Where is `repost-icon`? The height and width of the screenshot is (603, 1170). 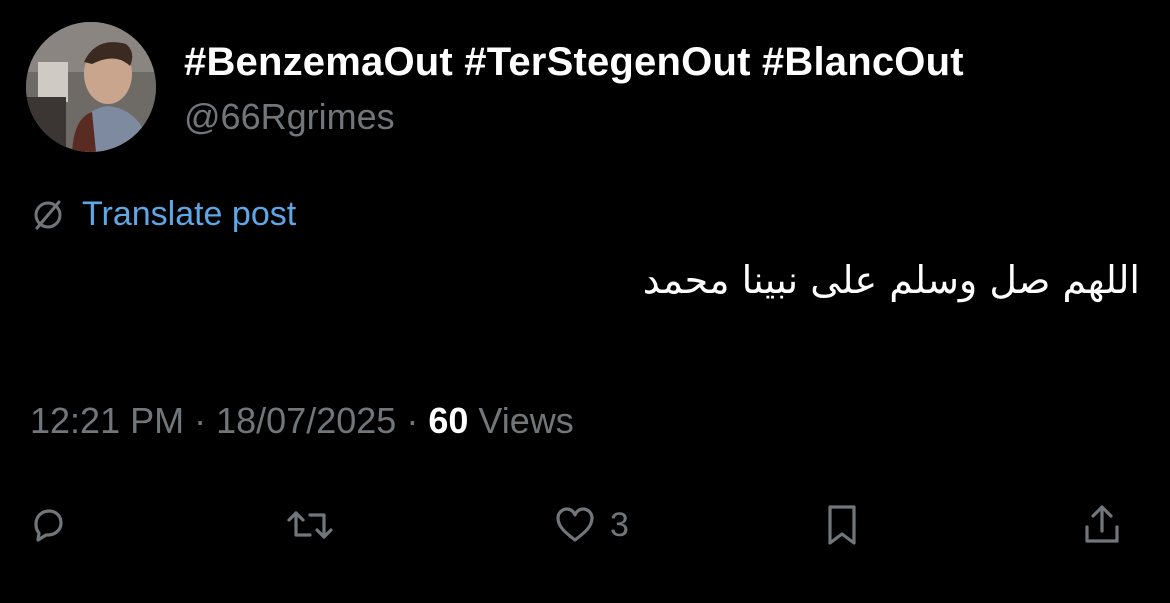
repost-icon is located at coordinates (310, 525).